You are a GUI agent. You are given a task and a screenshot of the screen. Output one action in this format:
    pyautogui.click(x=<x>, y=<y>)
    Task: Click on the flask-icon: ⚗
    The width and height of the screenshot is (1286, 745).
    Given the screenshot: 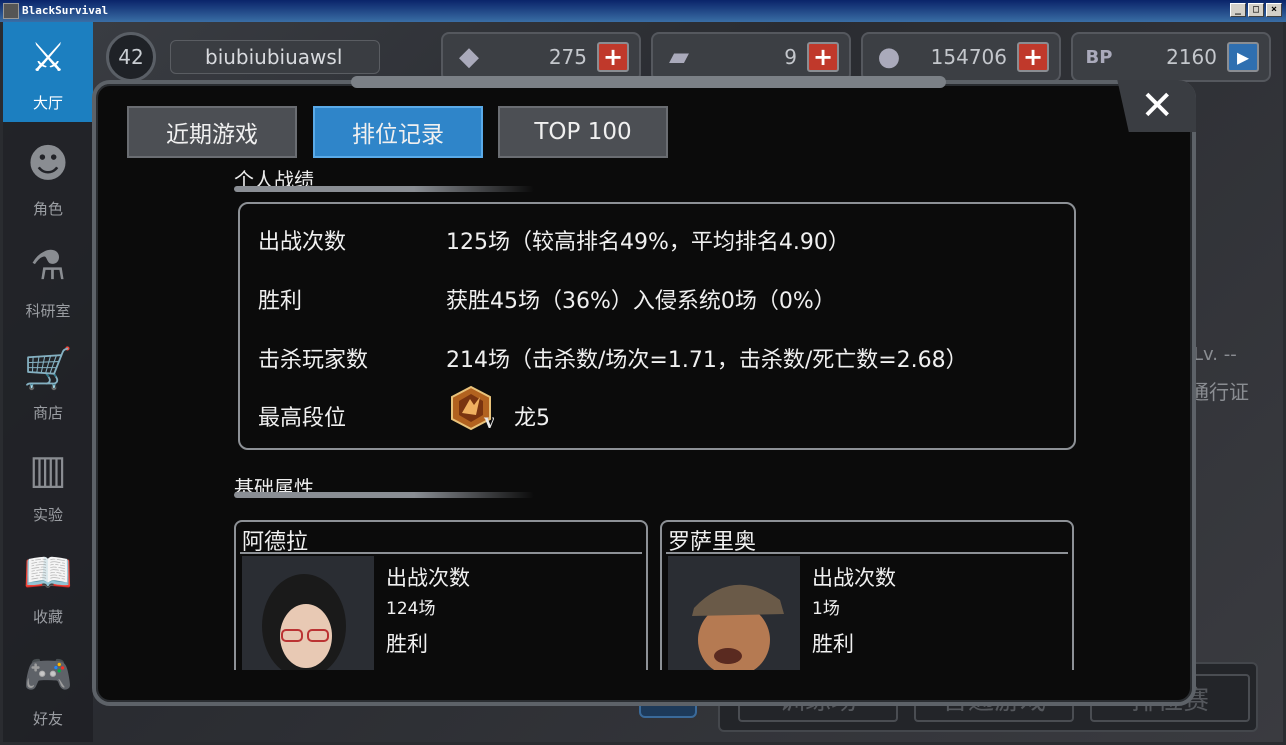 What is the action you would take?
    pyautogui.click(x=48, y=266)
    